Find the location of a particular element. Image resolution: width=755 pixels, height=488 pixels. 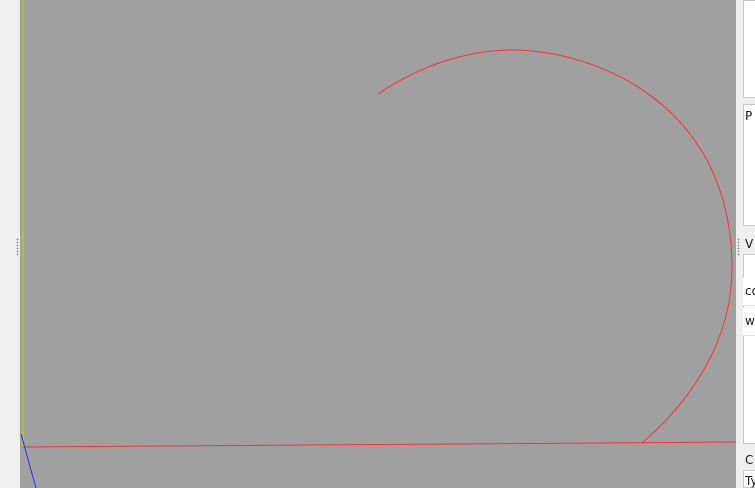

splitter-handle-right is located at coordinates (738, 247).